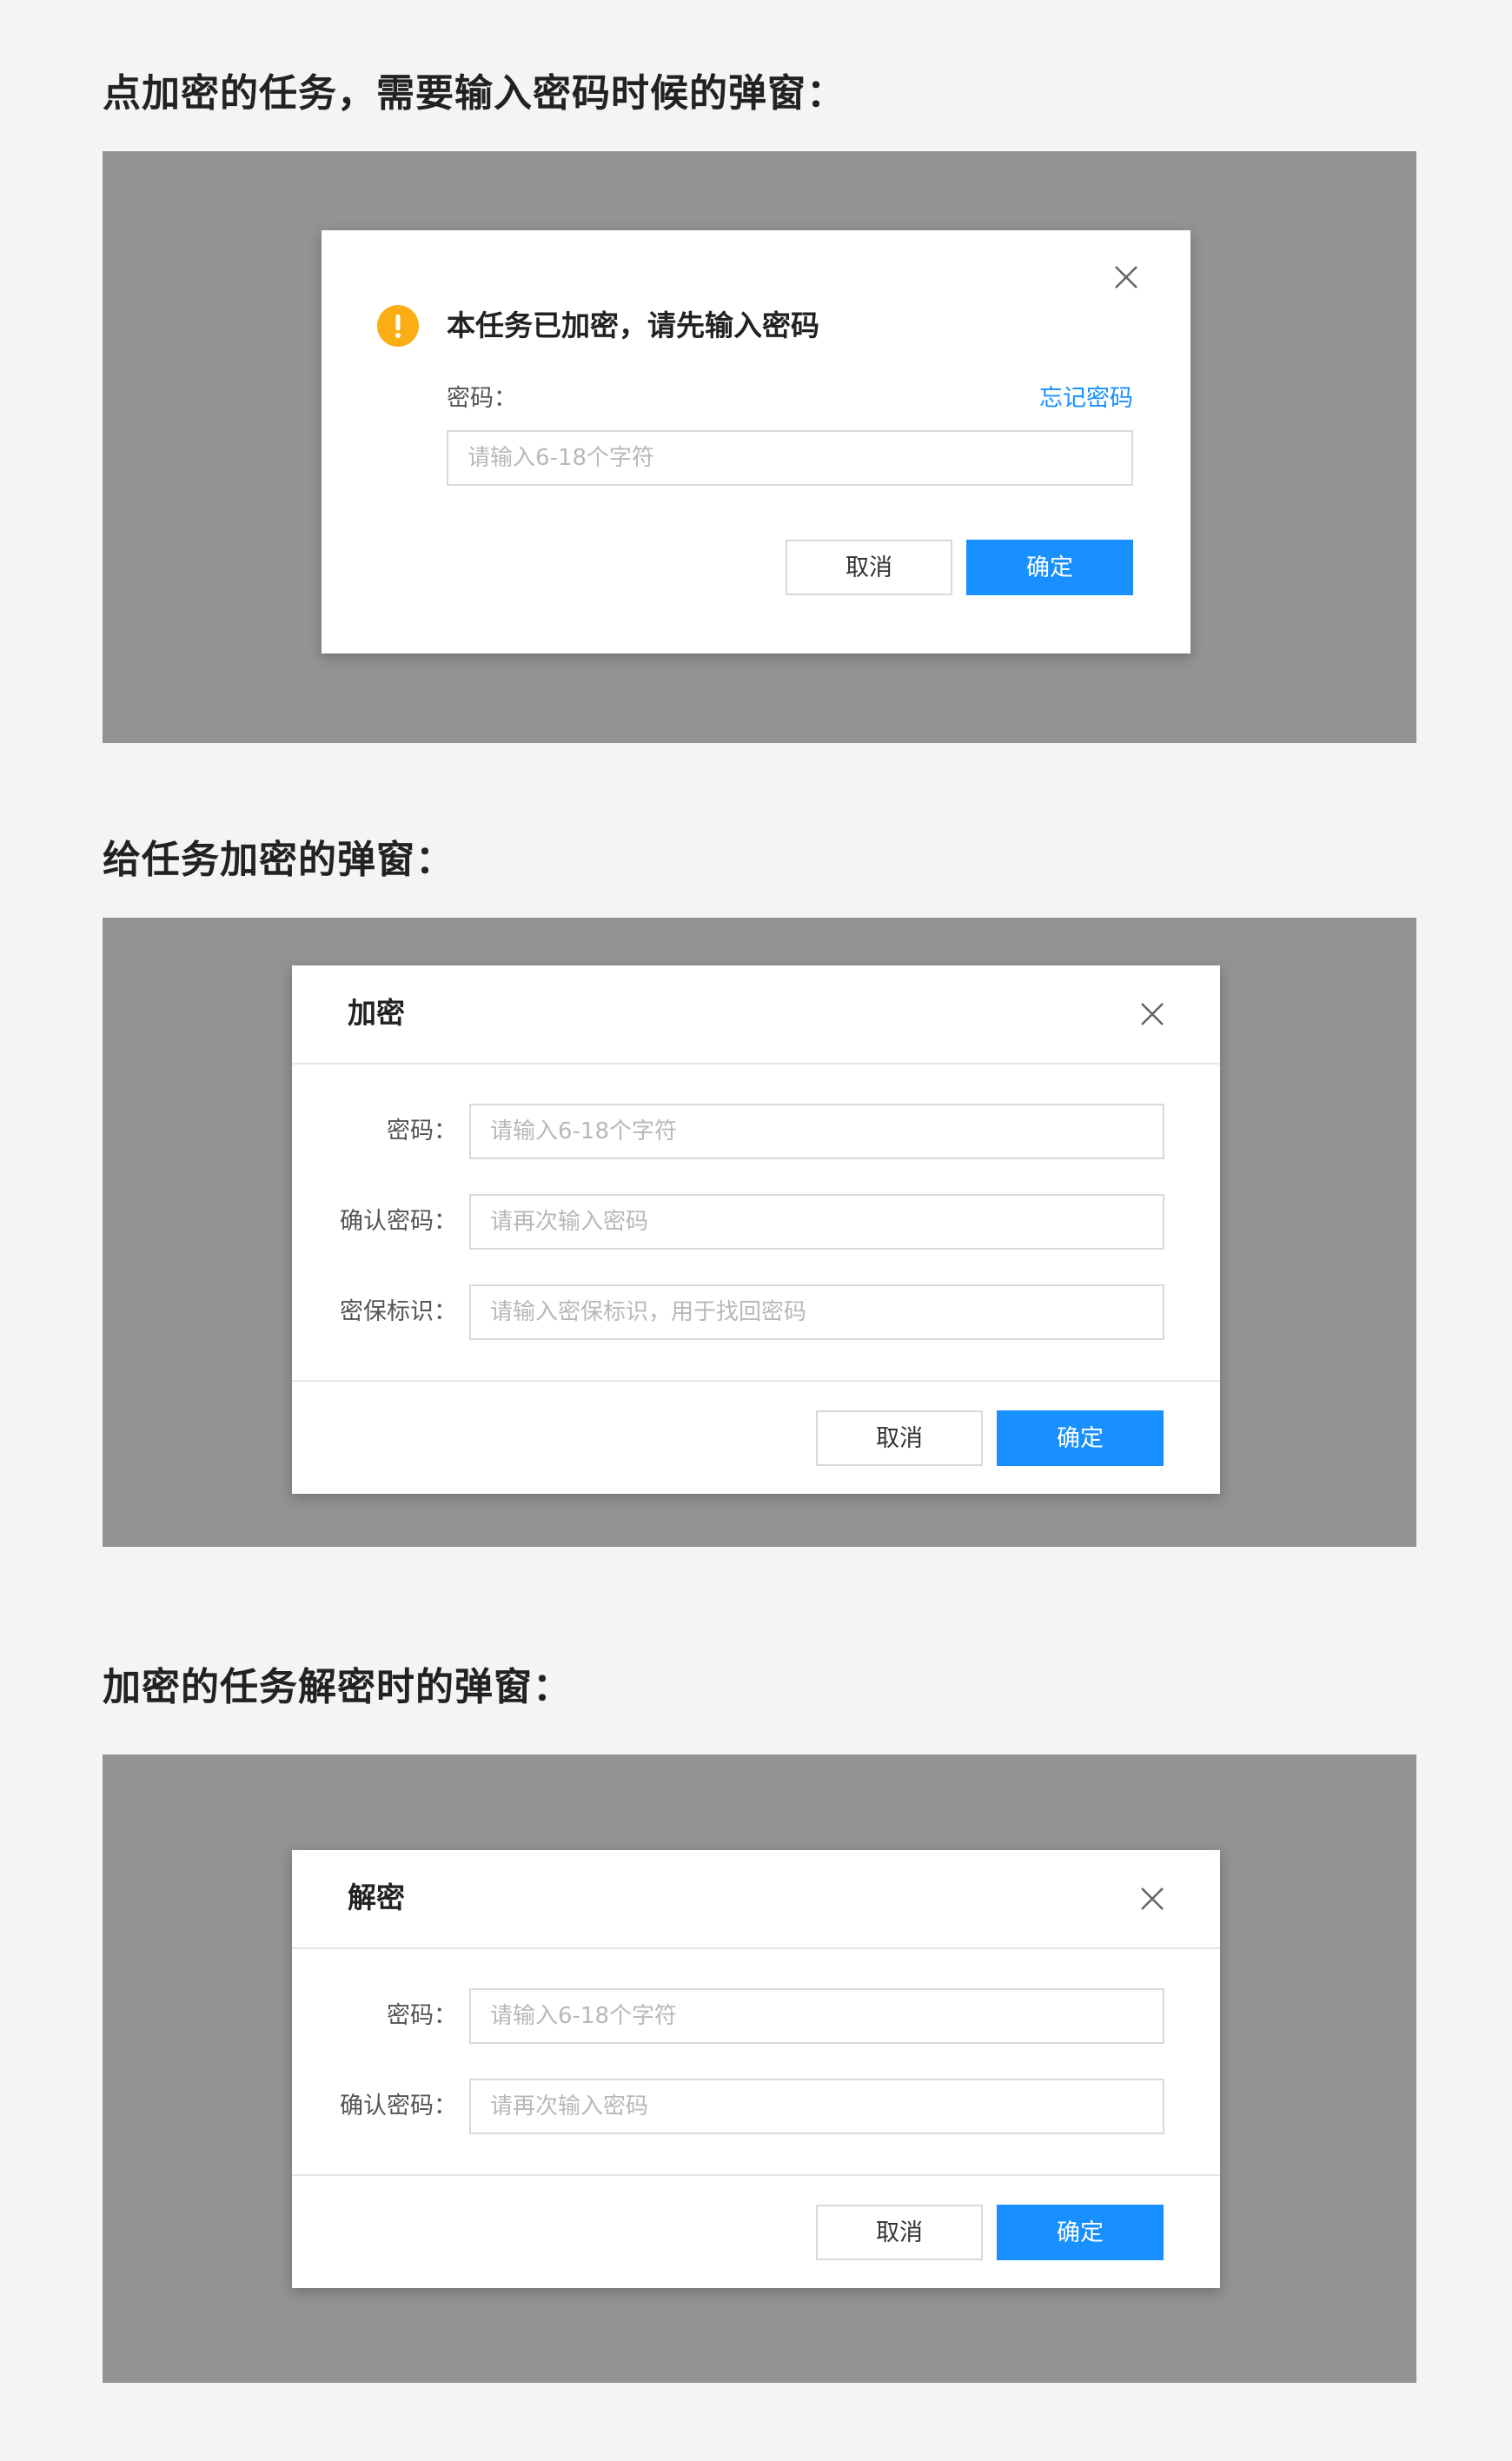 This screenshot has width=1512, height=2461. What do you see at coordinates (756, 2069) in the screenshot?
I see `decrypt-dialog: 解密 密码： 确认密码： 取消 确定` at bounding box center [756, 2069].